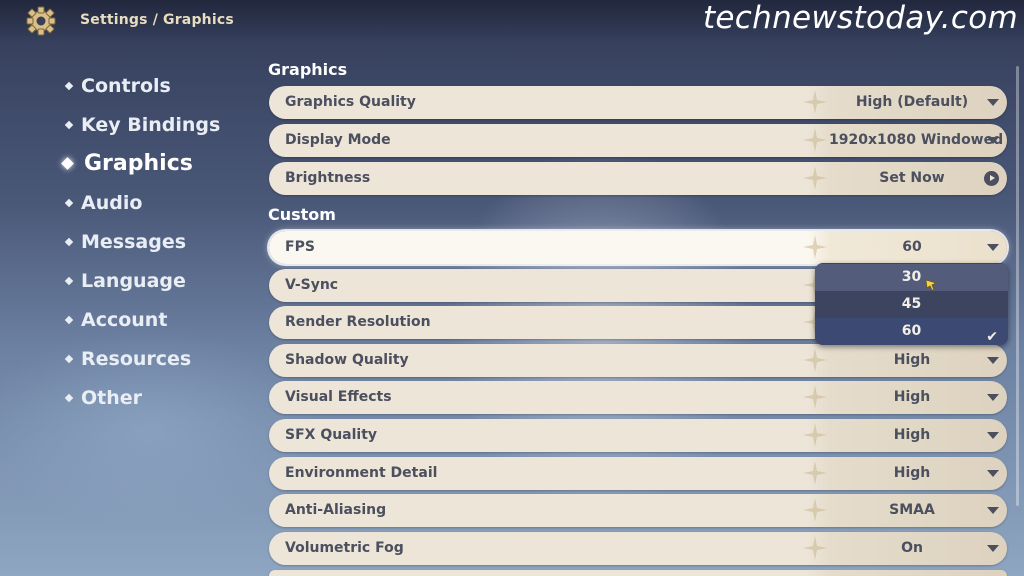  What do you see at coordinates (638, 360) in the screenshot?
I see `setting-row-shadow-quality: Shadow Quality High` at bounding box center [638, 360].